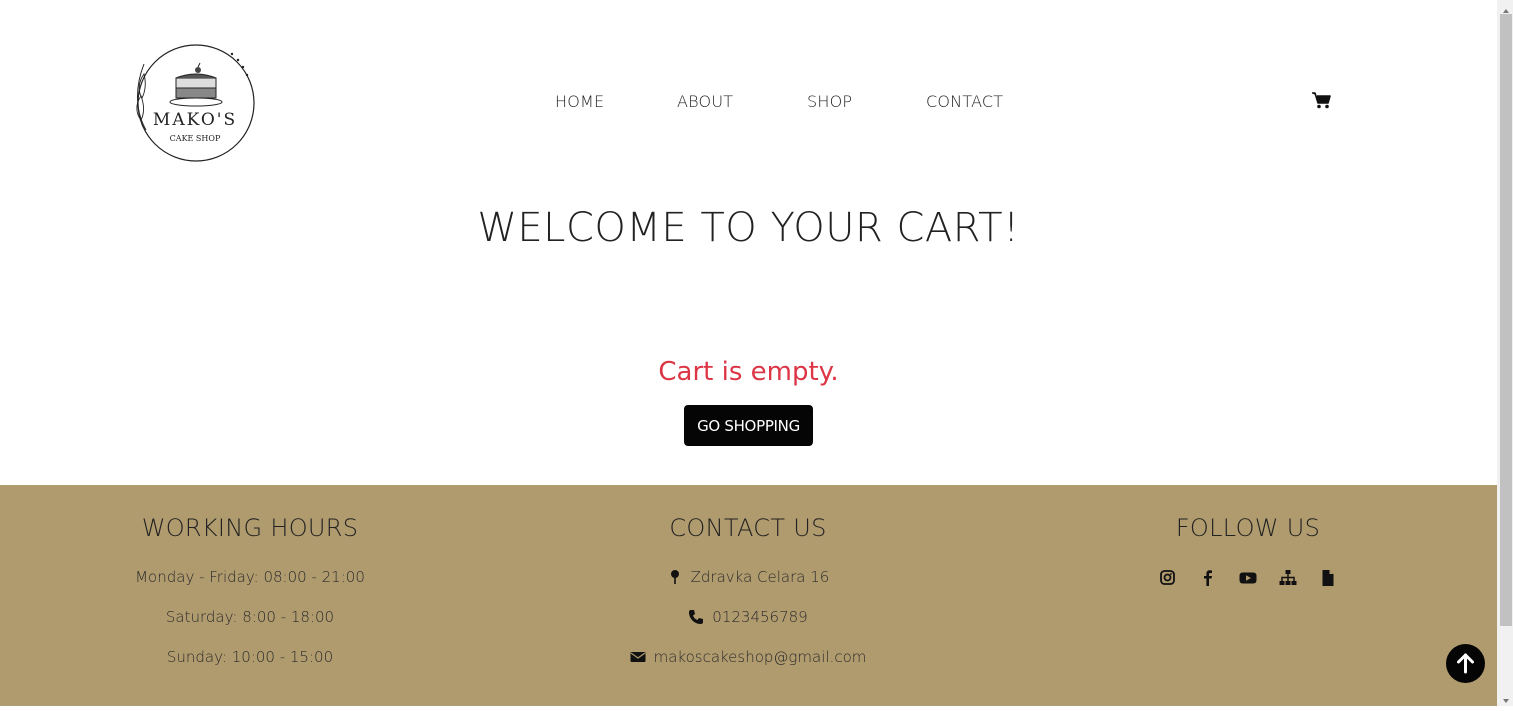 Image resolution: width=1513 pixels, height=711 pixels. I want to click on logo-text: MAKO'S, so click(195, 120).